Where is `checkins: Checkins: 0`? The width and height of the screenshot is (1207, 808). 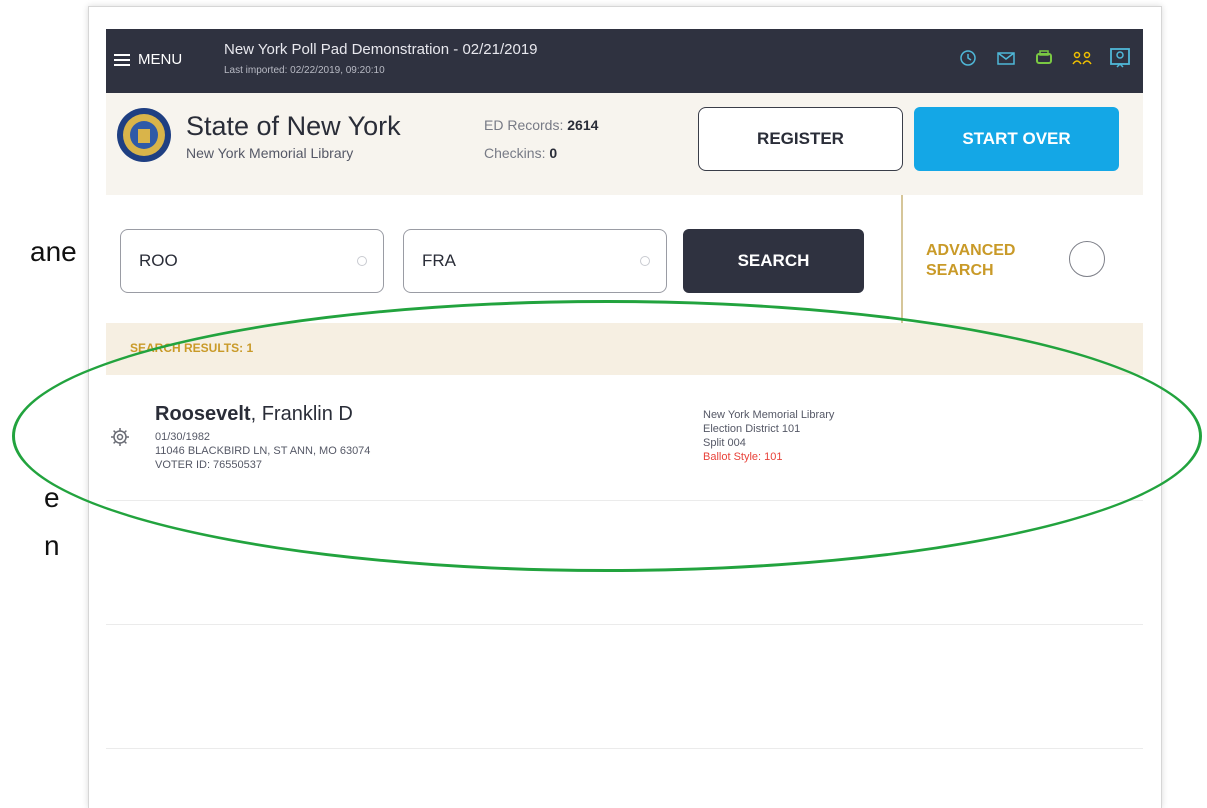
checkins: Checkins: 0 is located at coordinates (520, 153).